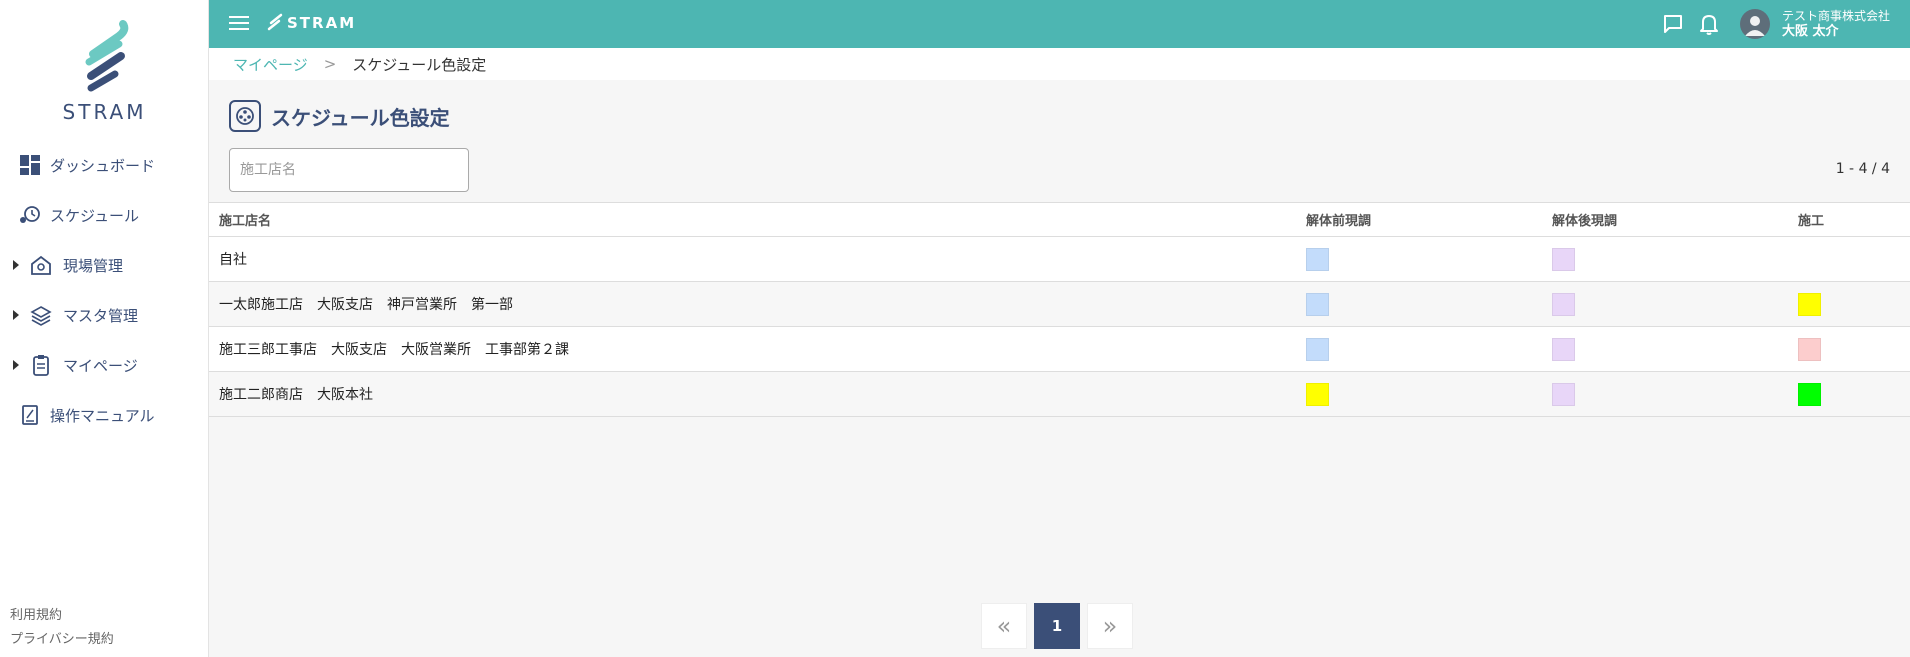 The image size is (1910, 657). I want to click on table-row: 施工三郎工事店 大阪支店 大阪営業所 工事部第２課, so click(1059, 349).